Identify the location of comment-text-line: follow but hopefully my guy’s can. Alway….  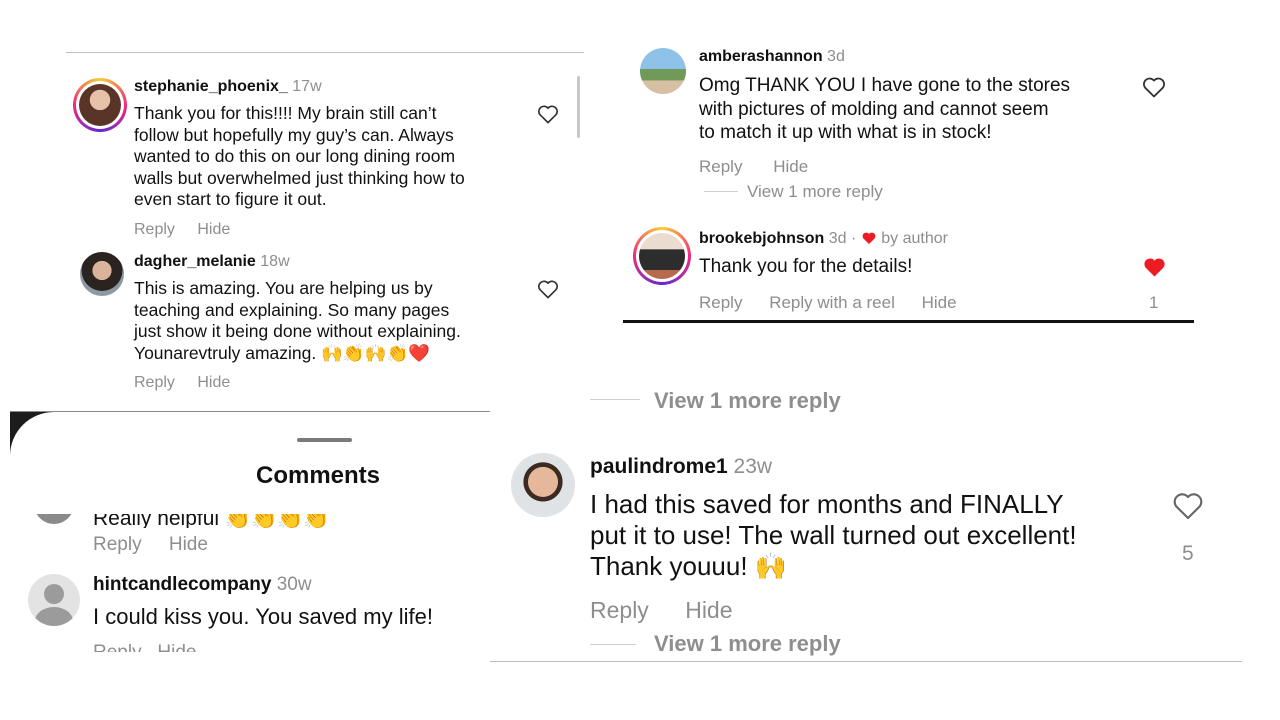
(294, 134).